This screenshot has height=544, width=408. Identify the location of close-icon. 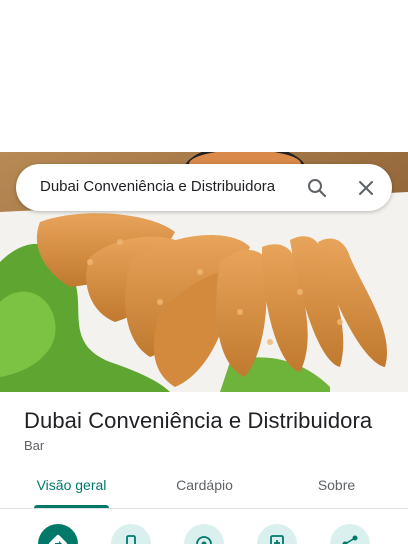
(366, 188).